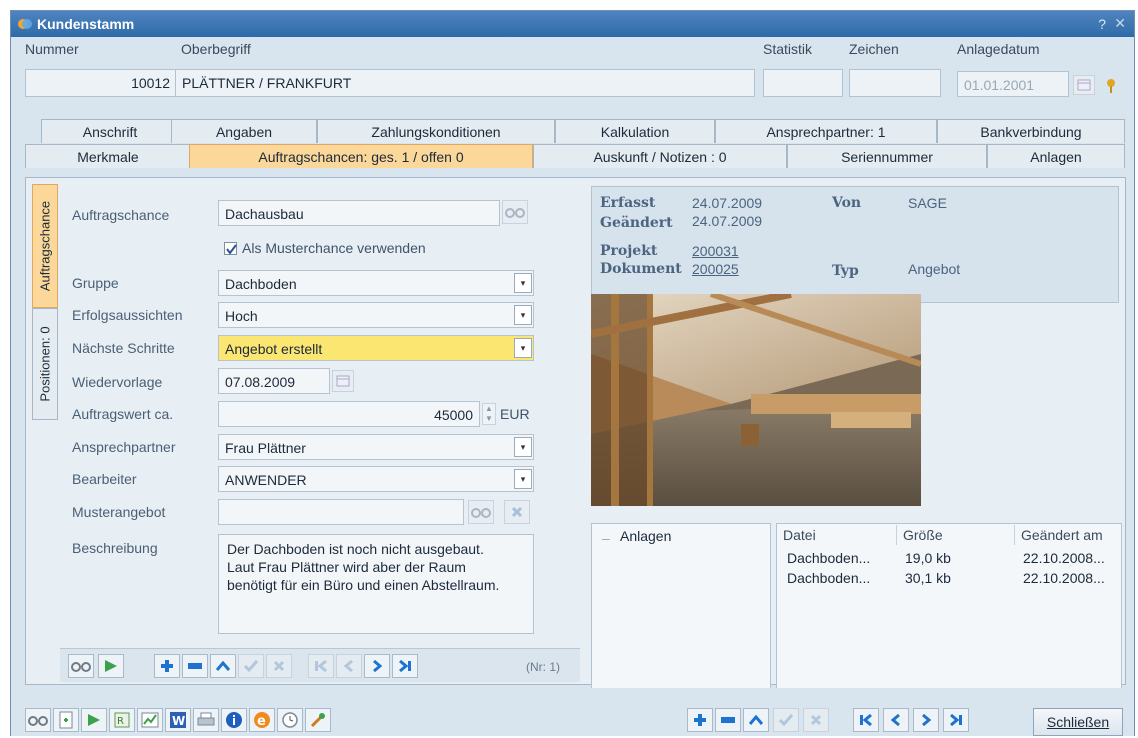 The image size is (1138, 738). Describe the element at coordinates (700, 720) in the screenshot. I see `add-button` at that location.